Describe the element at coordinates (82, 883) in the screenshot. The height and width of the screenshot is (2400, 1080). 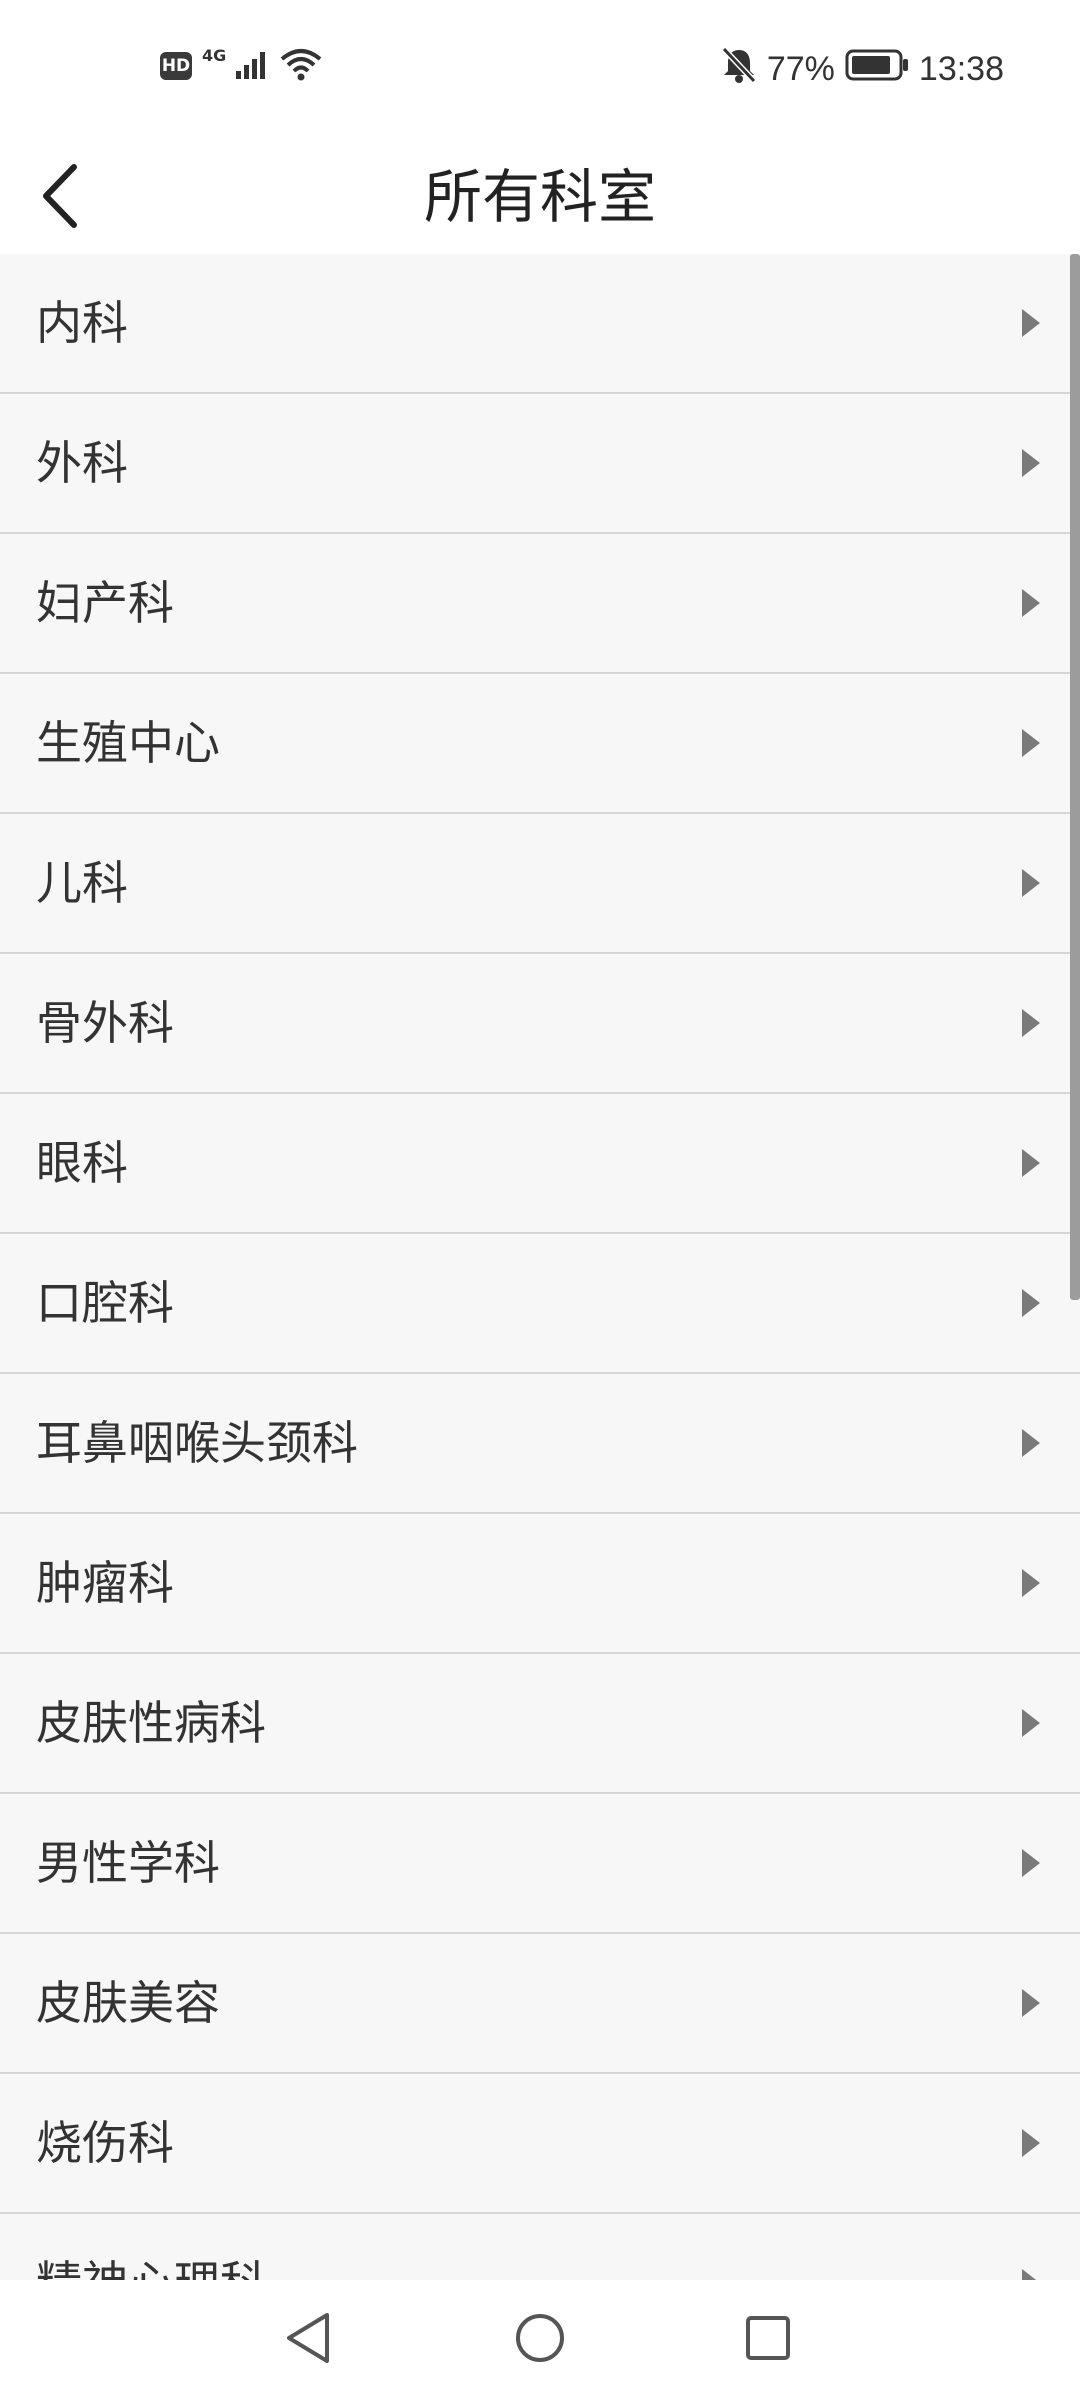
I see `department-label: 儿科` at that location.